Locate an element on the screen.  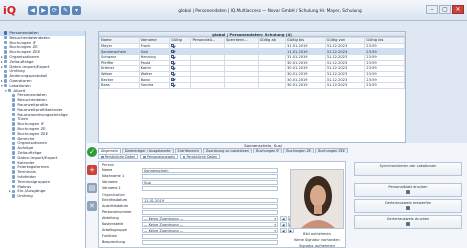
form-row: Besprechung is located at coordinates (190, 242).